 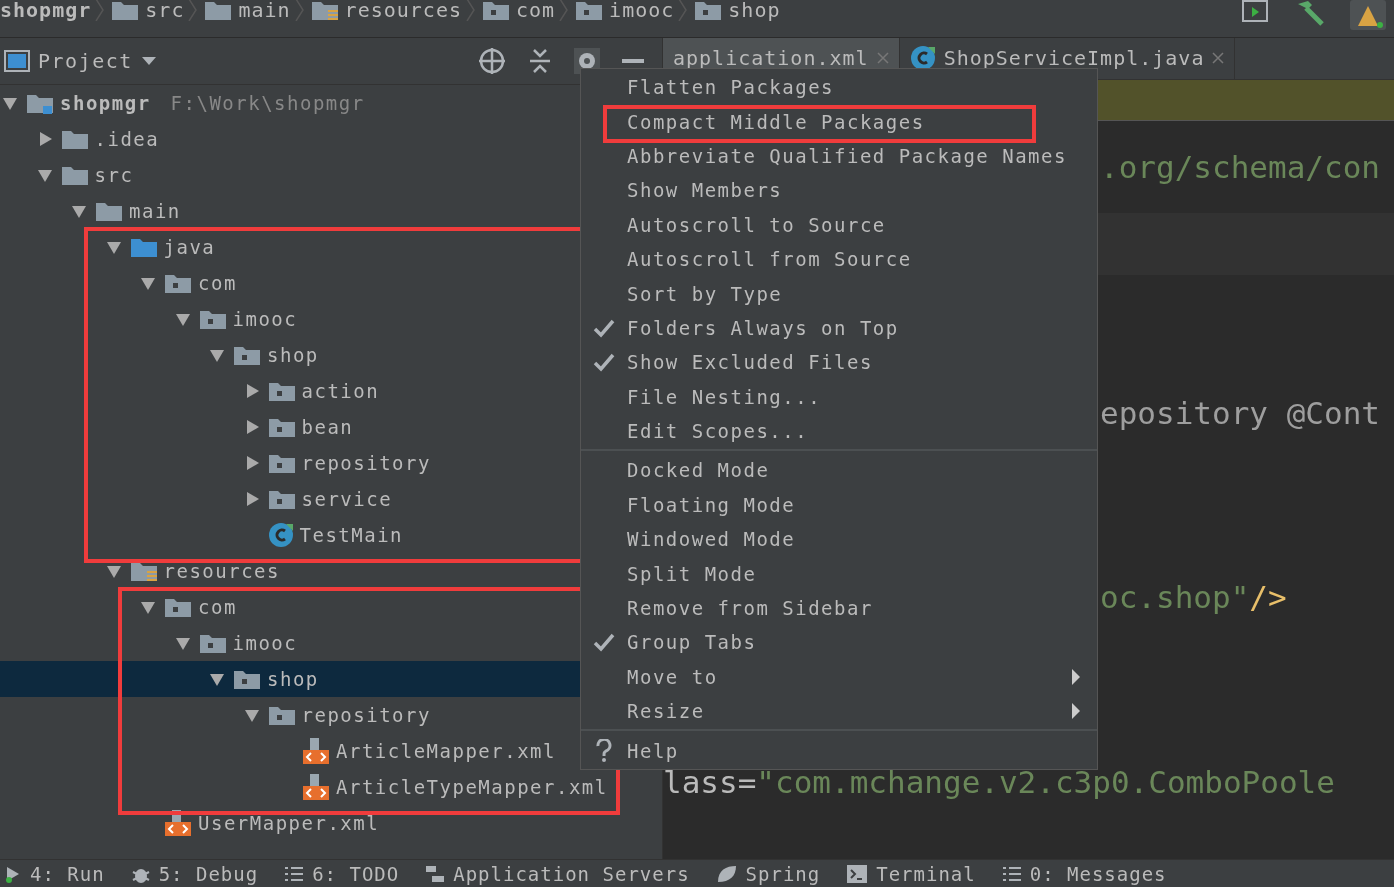 What do you see at coordinates (446, 751) in the screenshot?
I see `tree-item-label: ArticleMapper.xml` at bounding box center [446, 751].